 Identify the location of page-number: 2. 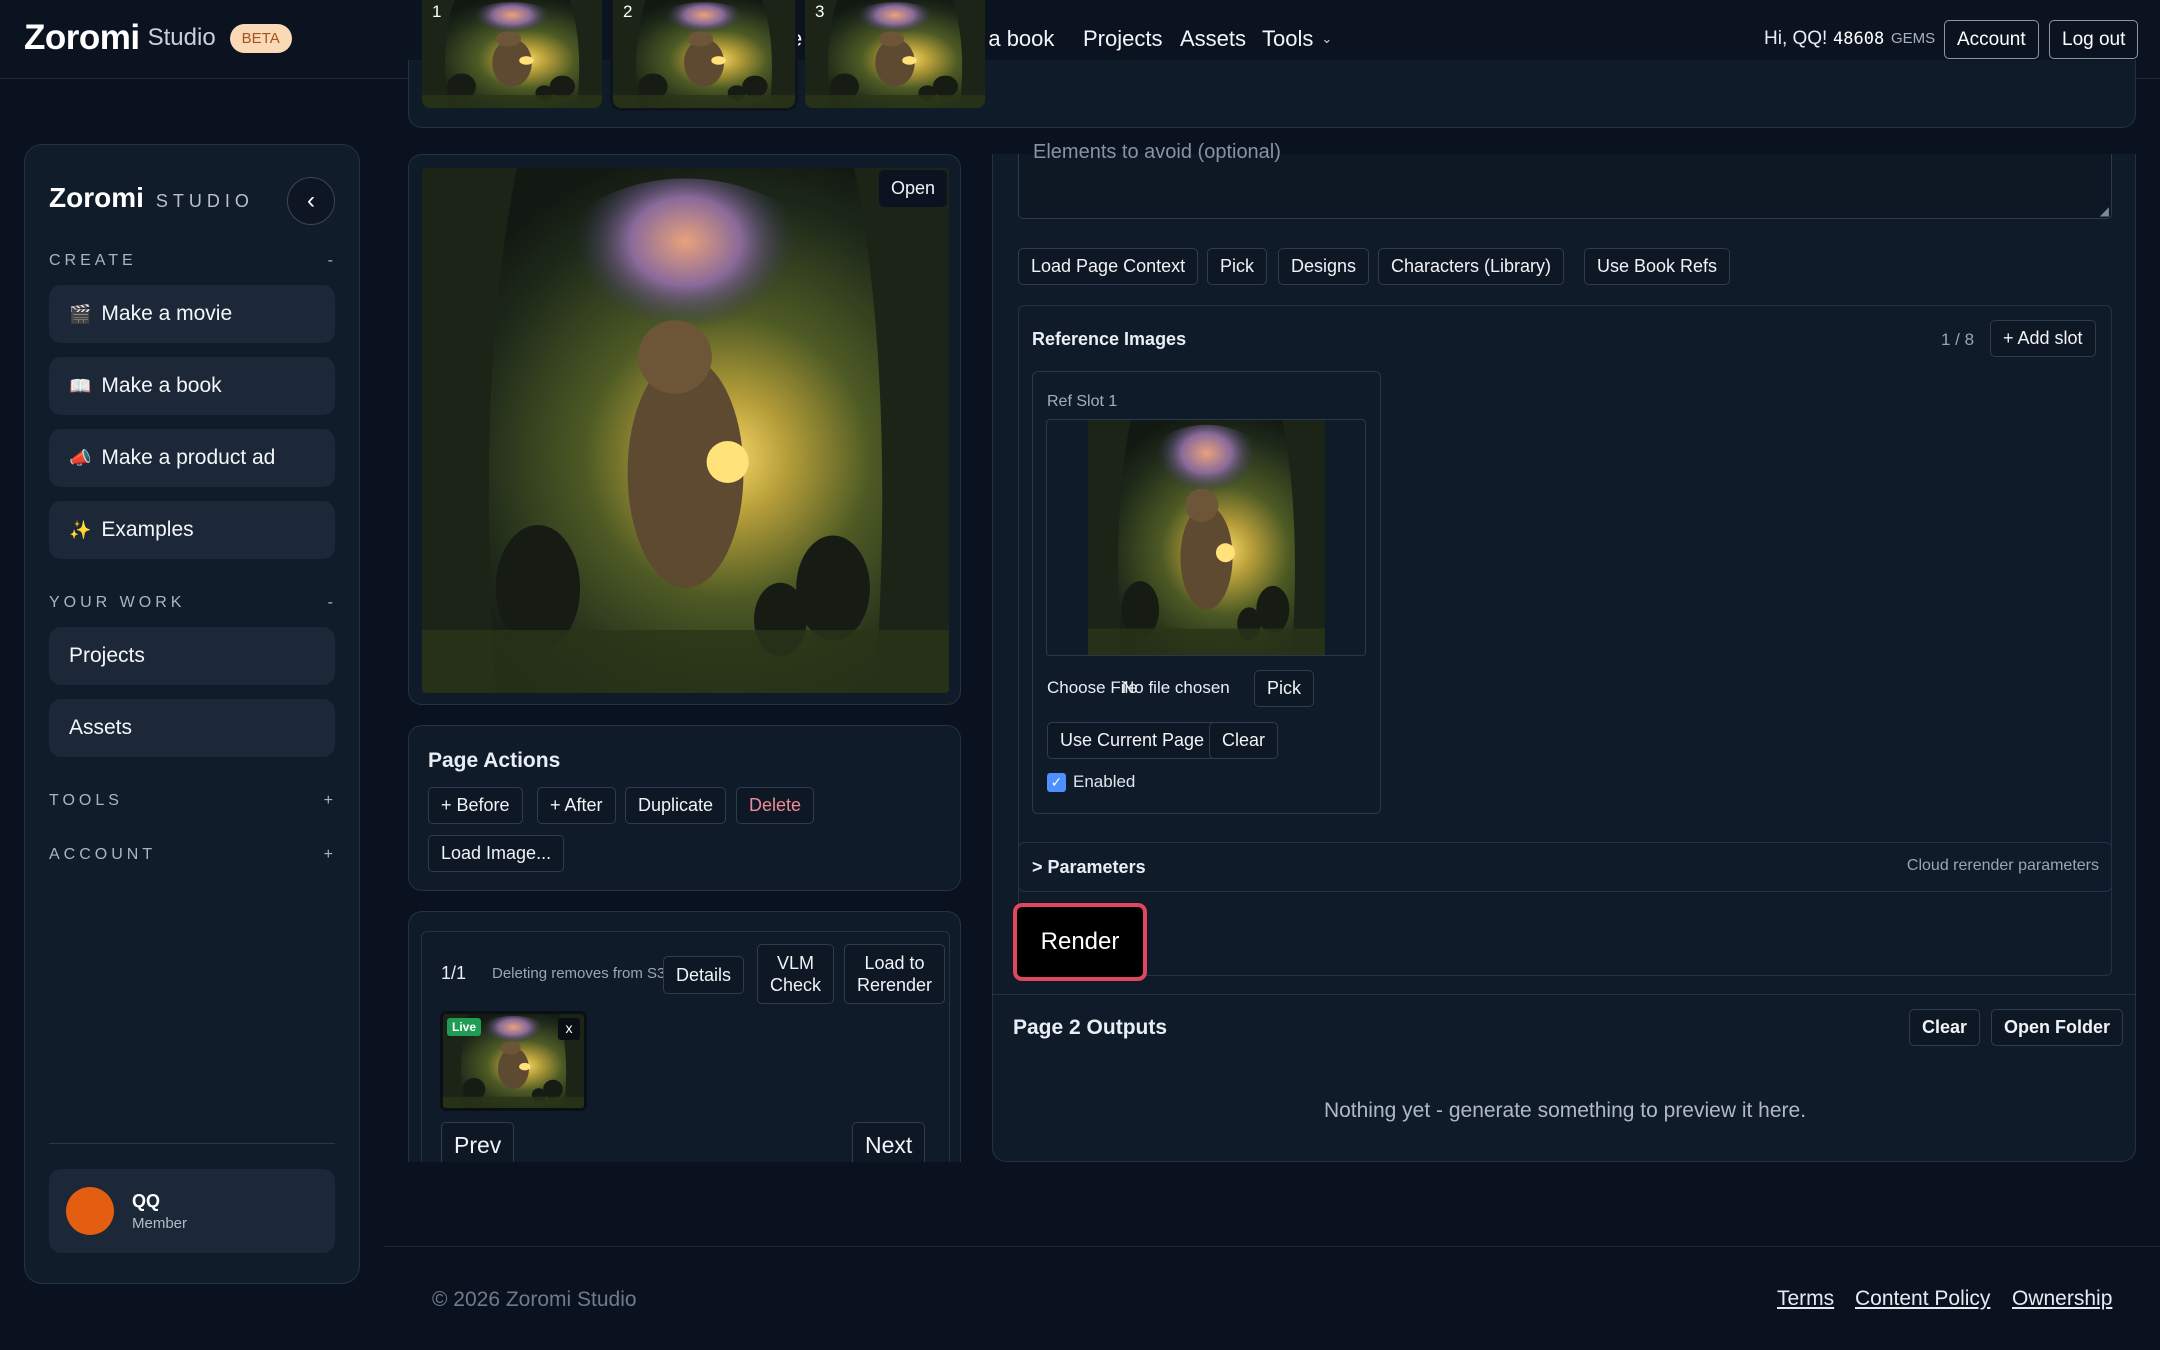
(628, 11).